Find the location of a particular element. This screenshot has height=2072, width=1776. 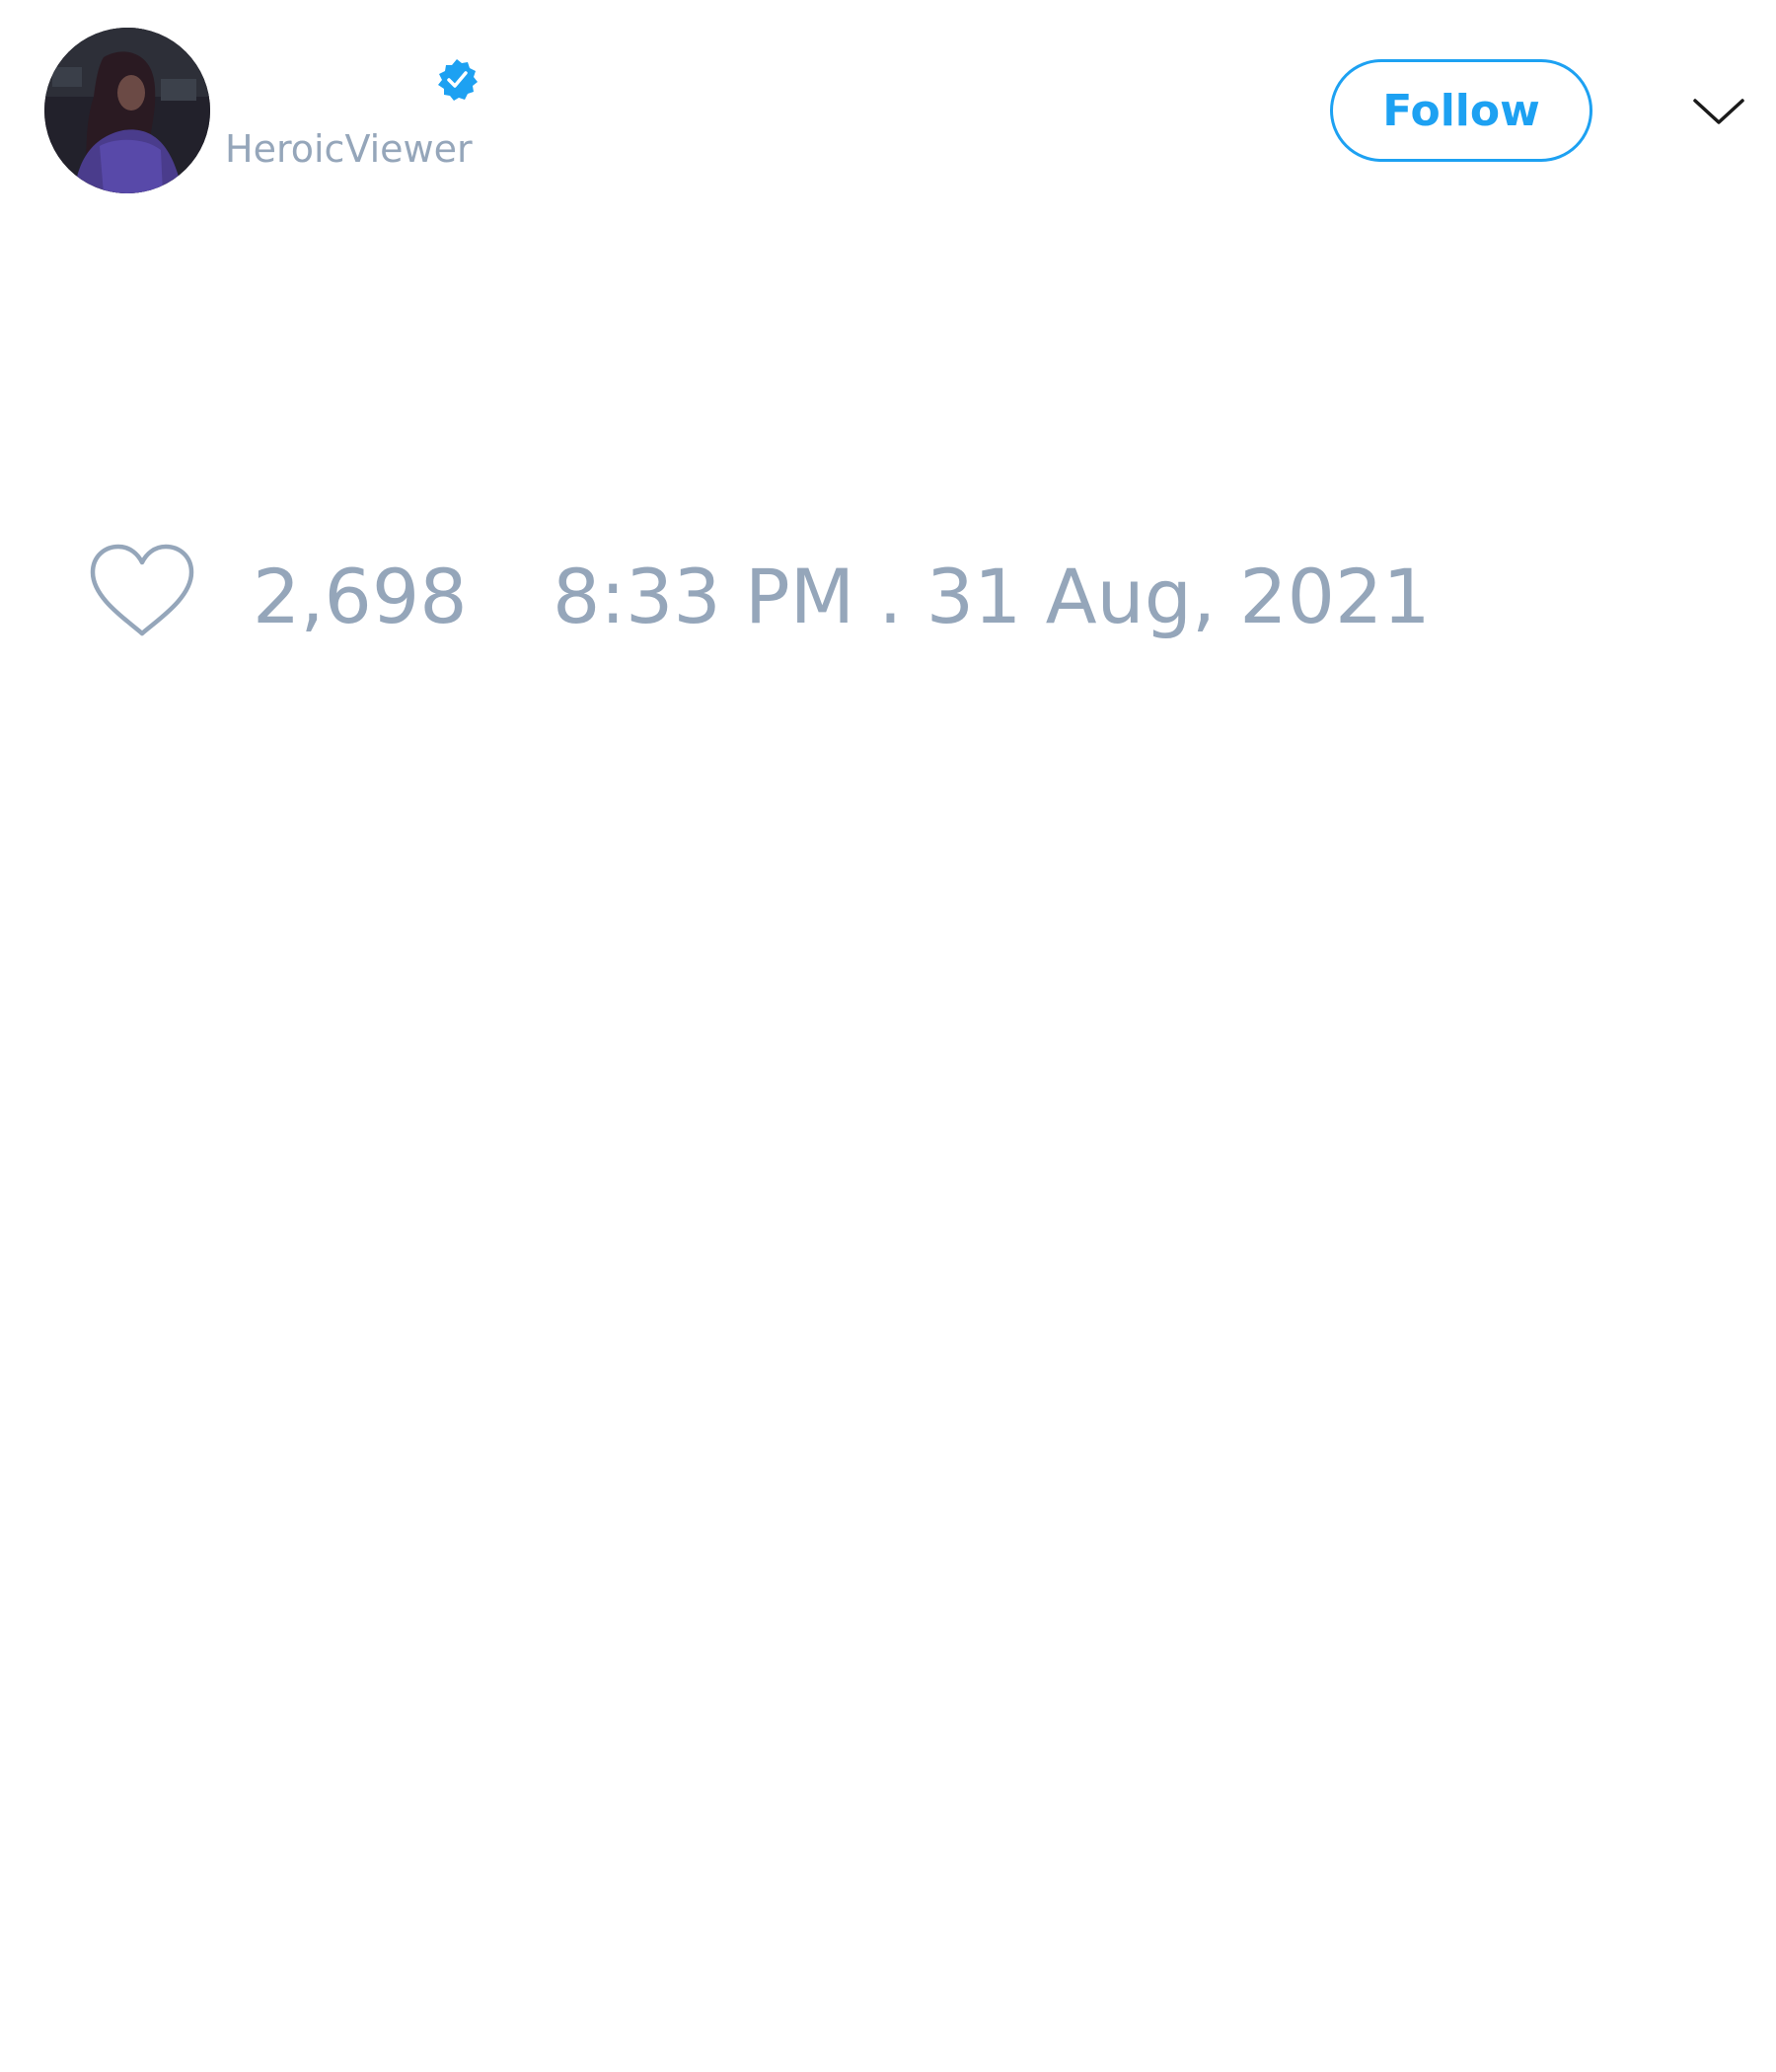

avatar-image is located at coordinates (127, 111).